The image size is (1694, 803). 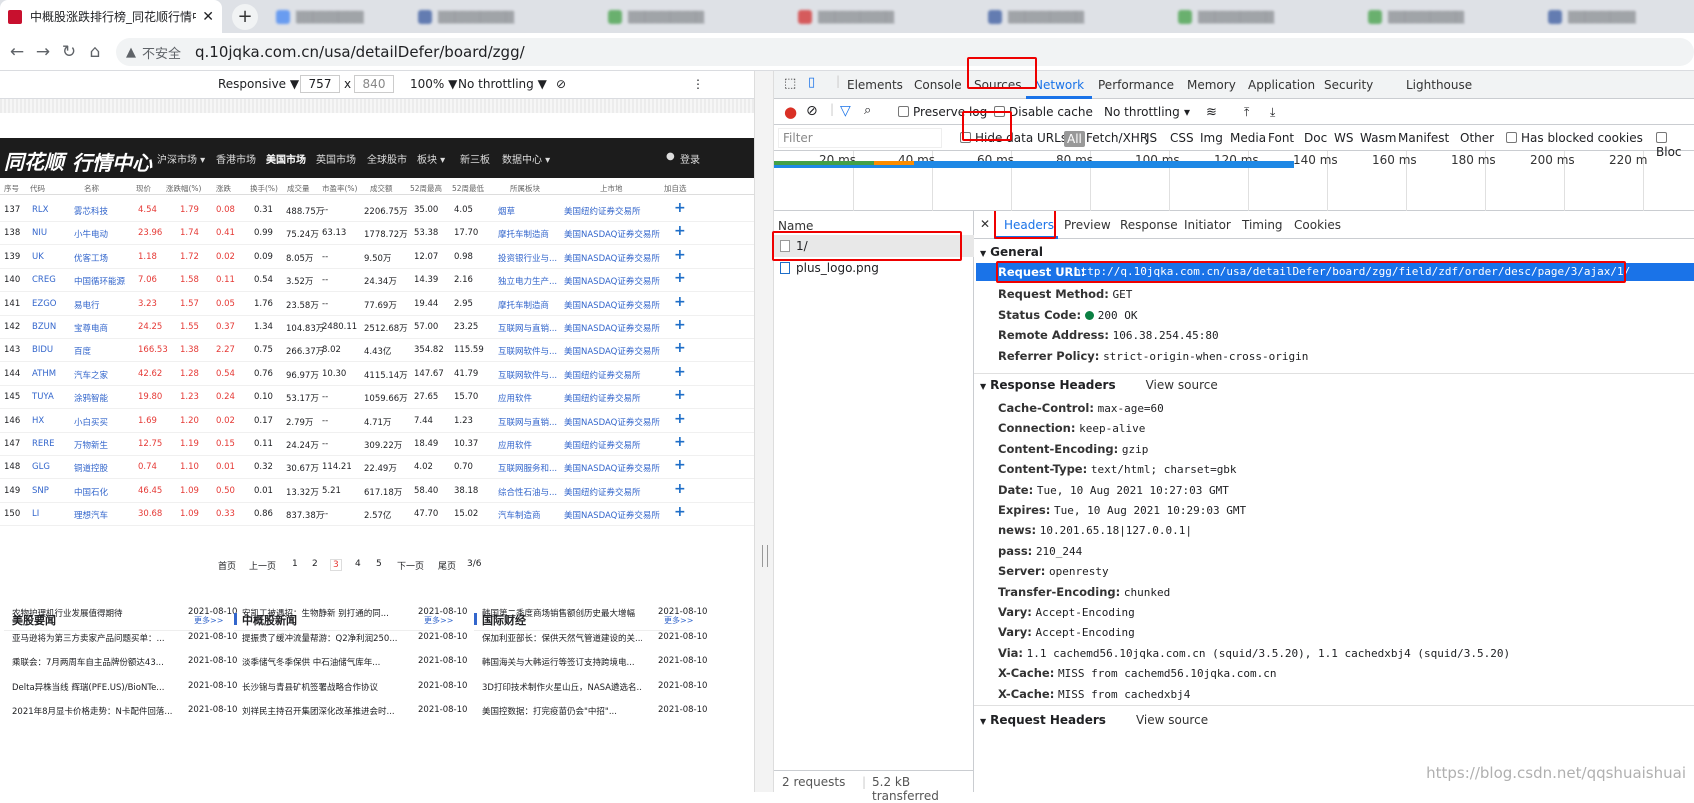 I want to click on view-source-link: View source, so click(x=1182, y=385).